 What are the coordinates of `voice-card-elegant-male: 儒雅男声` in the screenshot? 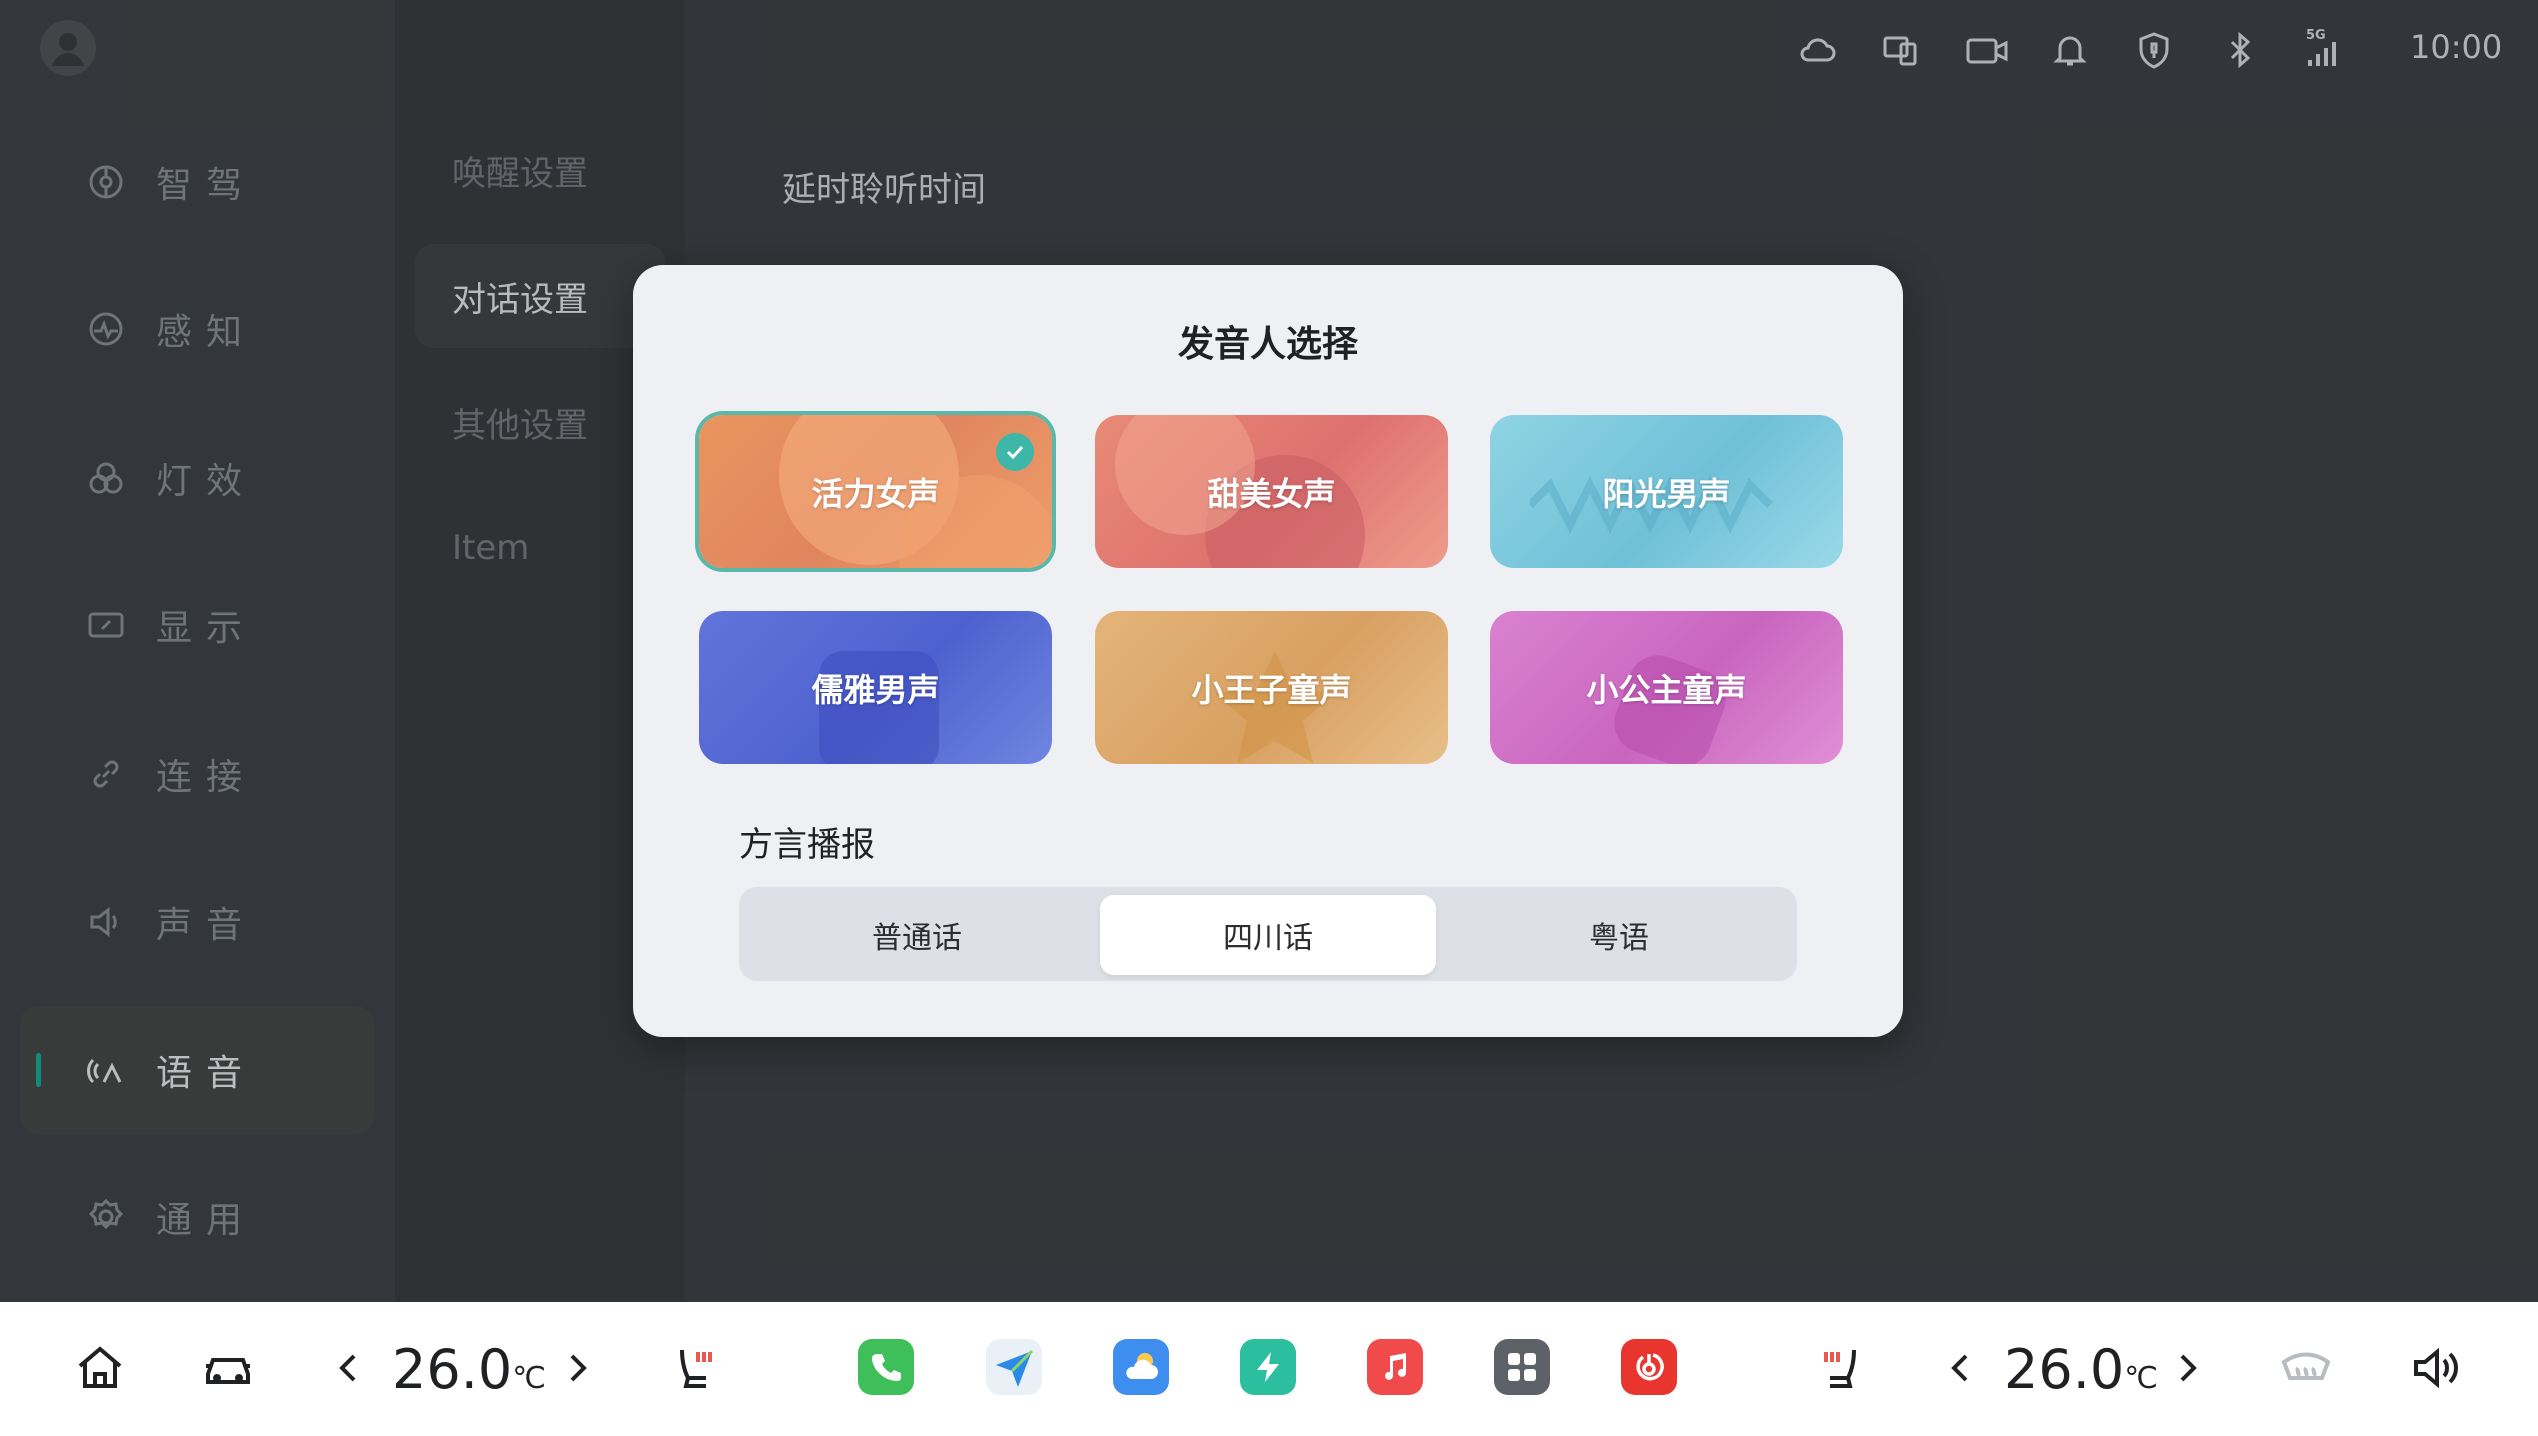 It's located at (875, 687).